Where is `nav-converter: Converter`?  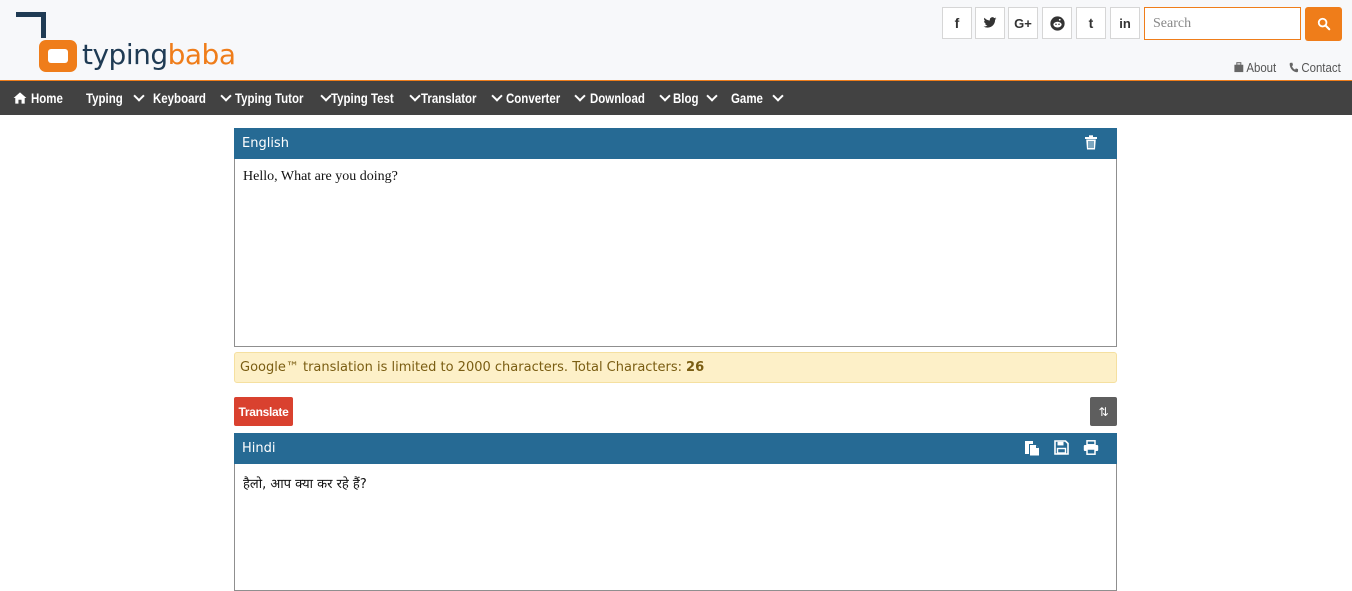
nav-converter: Converter is located at coordinates (546, 98).